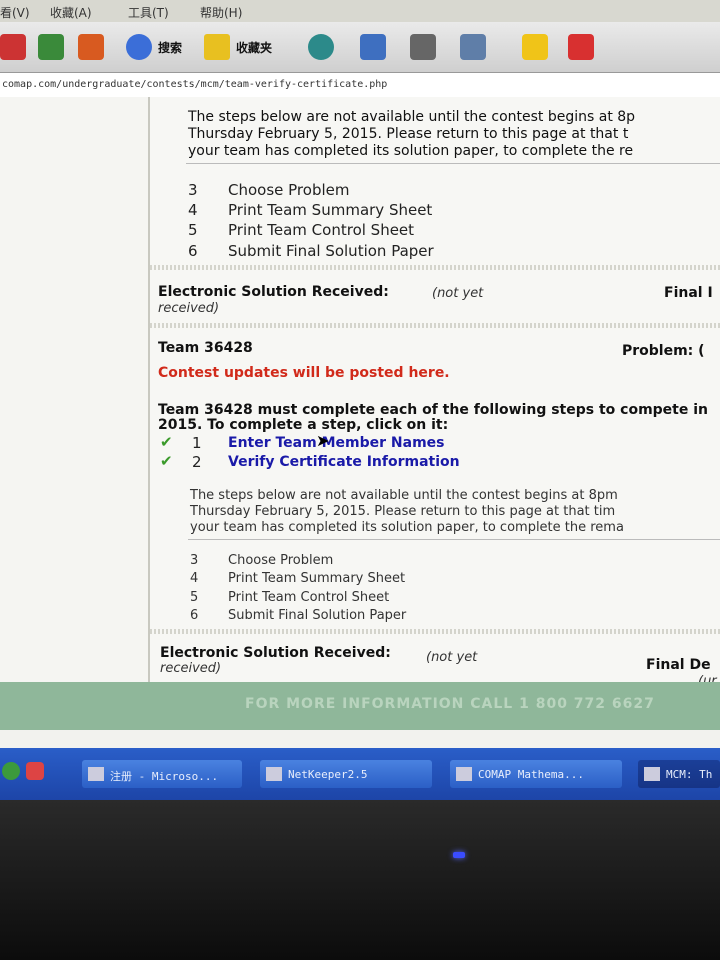  Describe the element at coordinates (336, 443) in the screenshot. I see `enter-team-member-names-link: Enter Team Member Names` at that location.